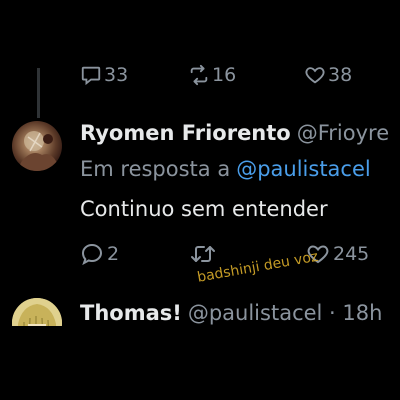  I want to click on avatar-art, so click(37, 312).